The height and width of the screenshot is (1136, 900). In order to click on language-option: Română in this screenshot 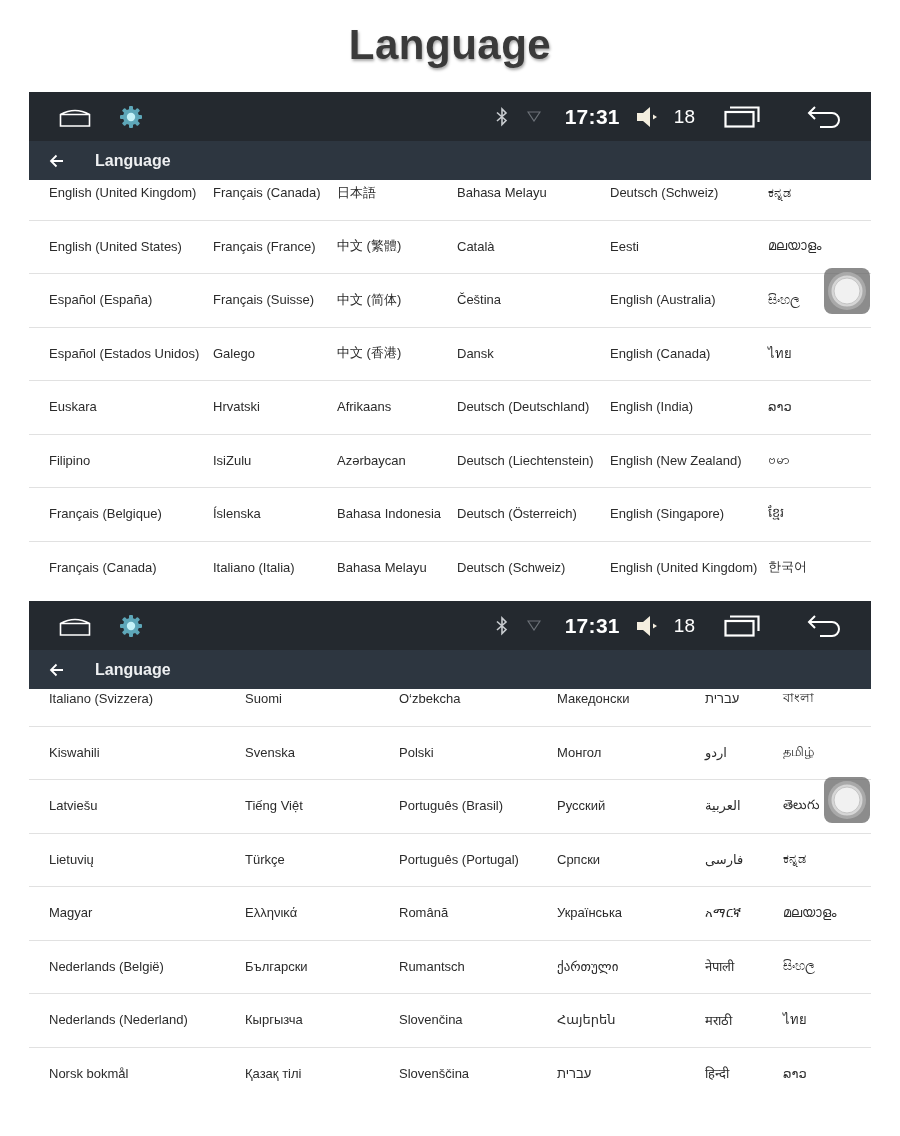, I will do `click(424, 913)`.